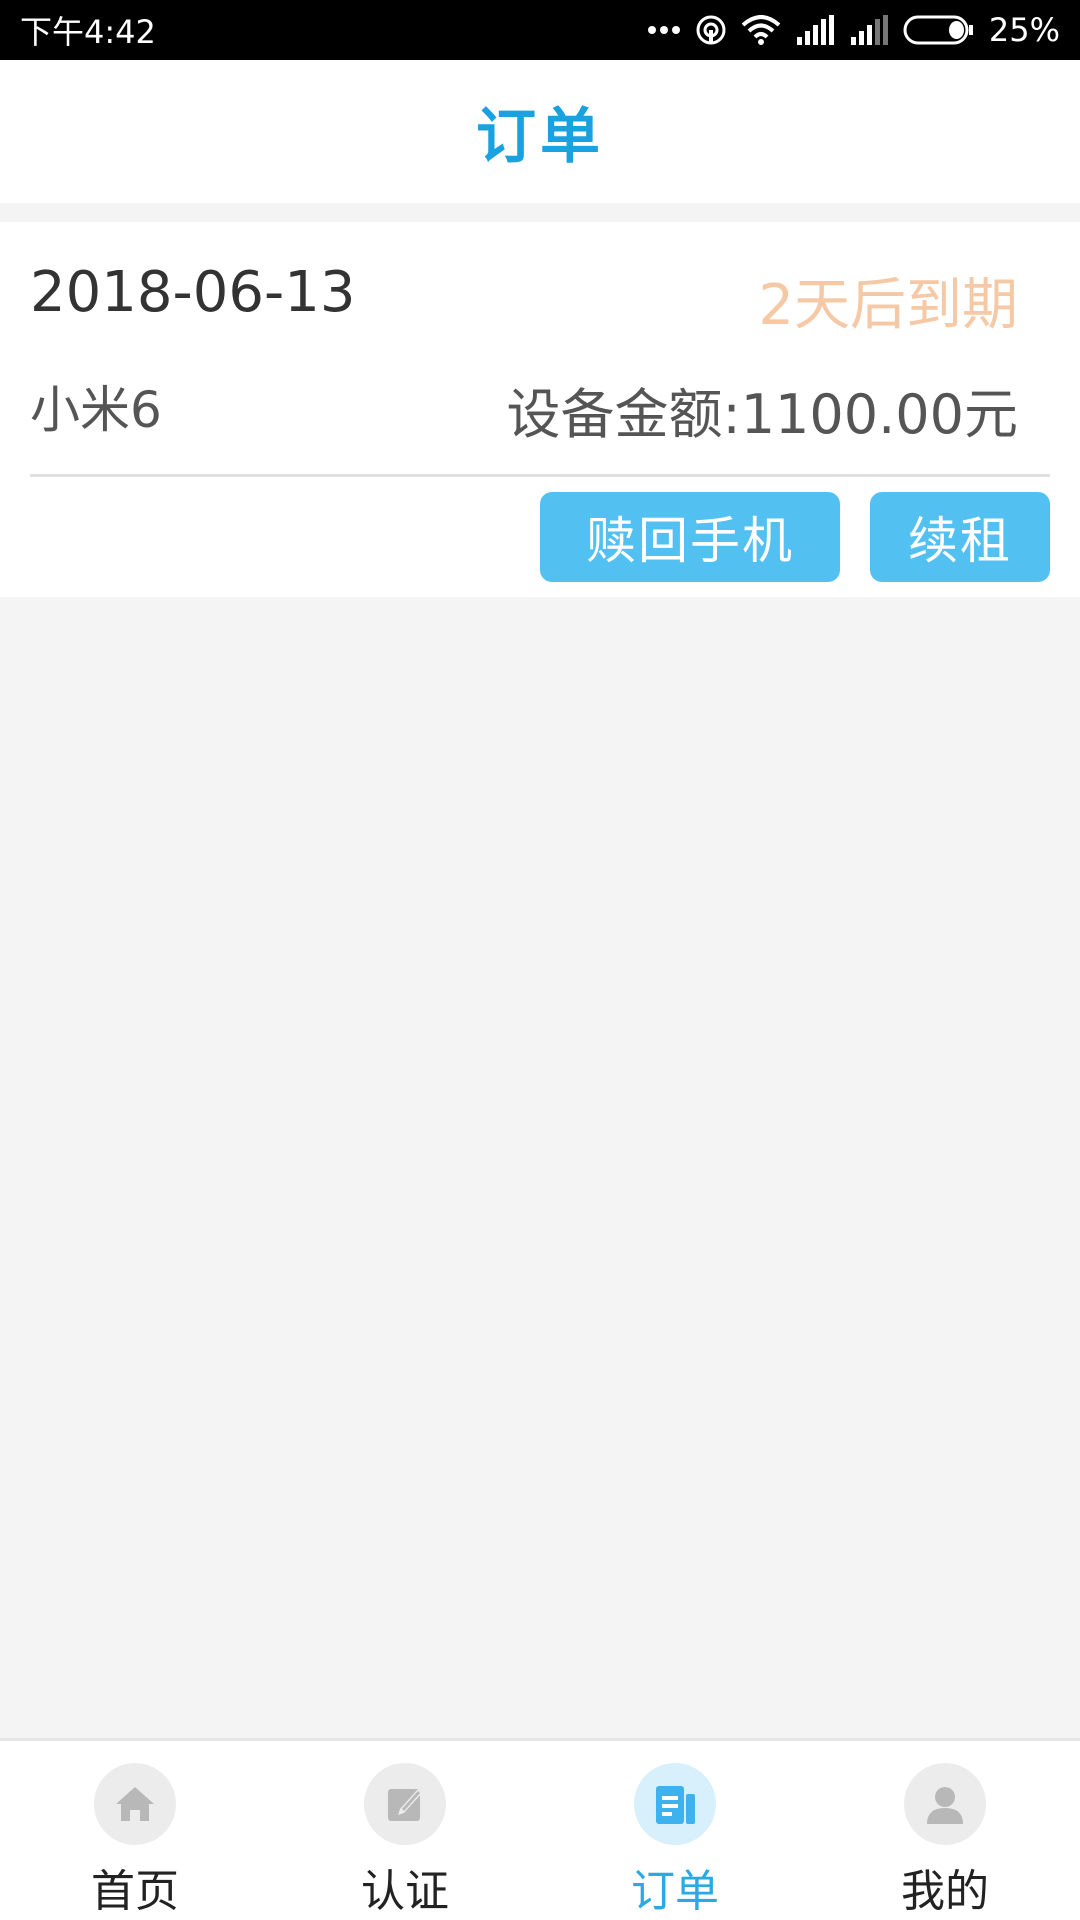 This screenshot has height=1920, width=1080. I want to click on order-divider, so click(540, 475).